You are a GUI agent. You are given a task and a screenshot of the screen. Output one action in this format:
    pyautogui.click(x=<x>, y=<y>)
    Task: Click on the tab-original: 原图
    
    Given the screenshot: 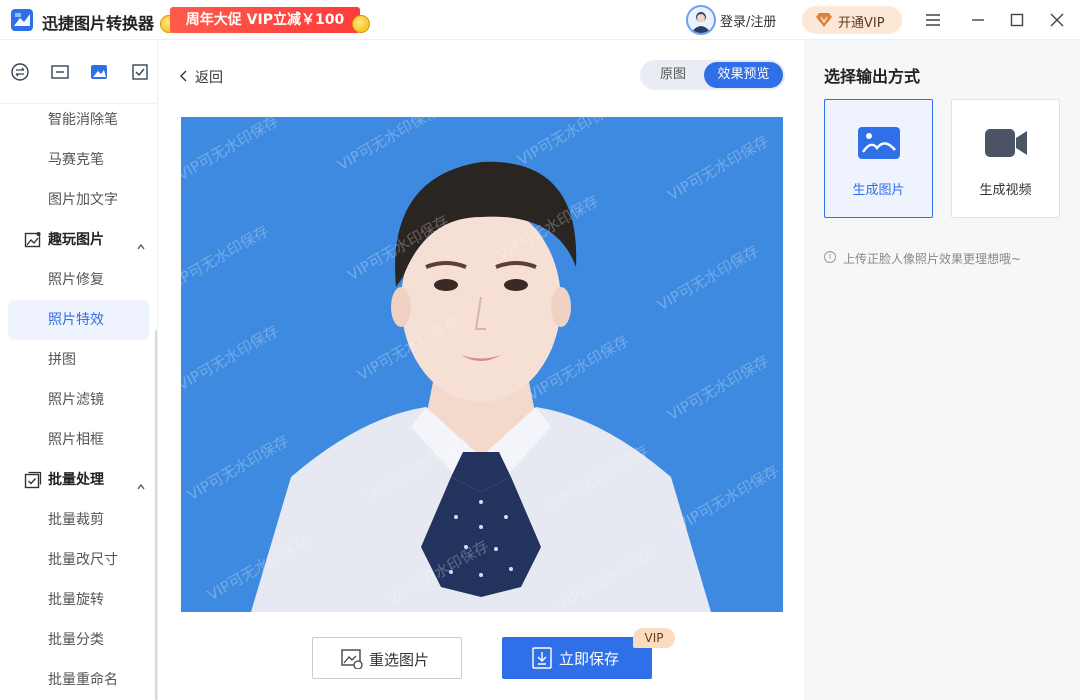 What is the action you would take?
    pyautogui.click(x=673, y=75)
    